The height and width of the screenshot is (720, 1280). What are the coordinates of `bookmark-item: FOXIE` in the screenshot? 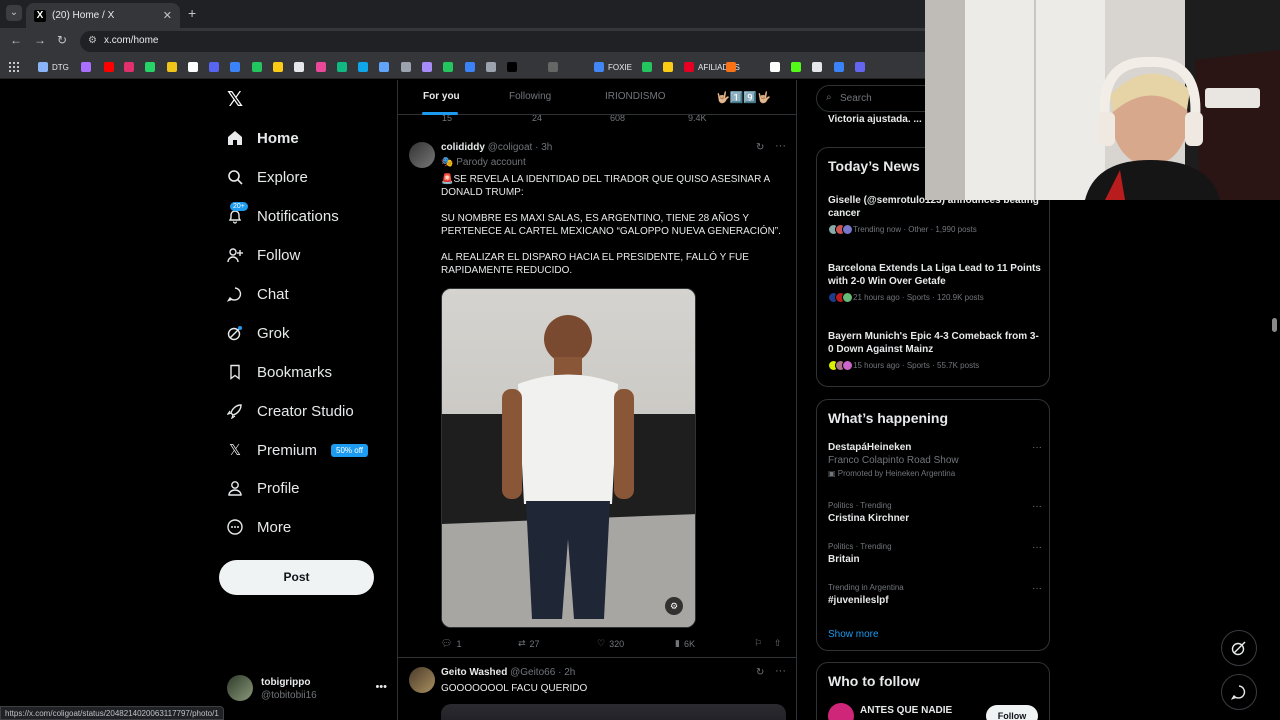 It's located at (613, 67).